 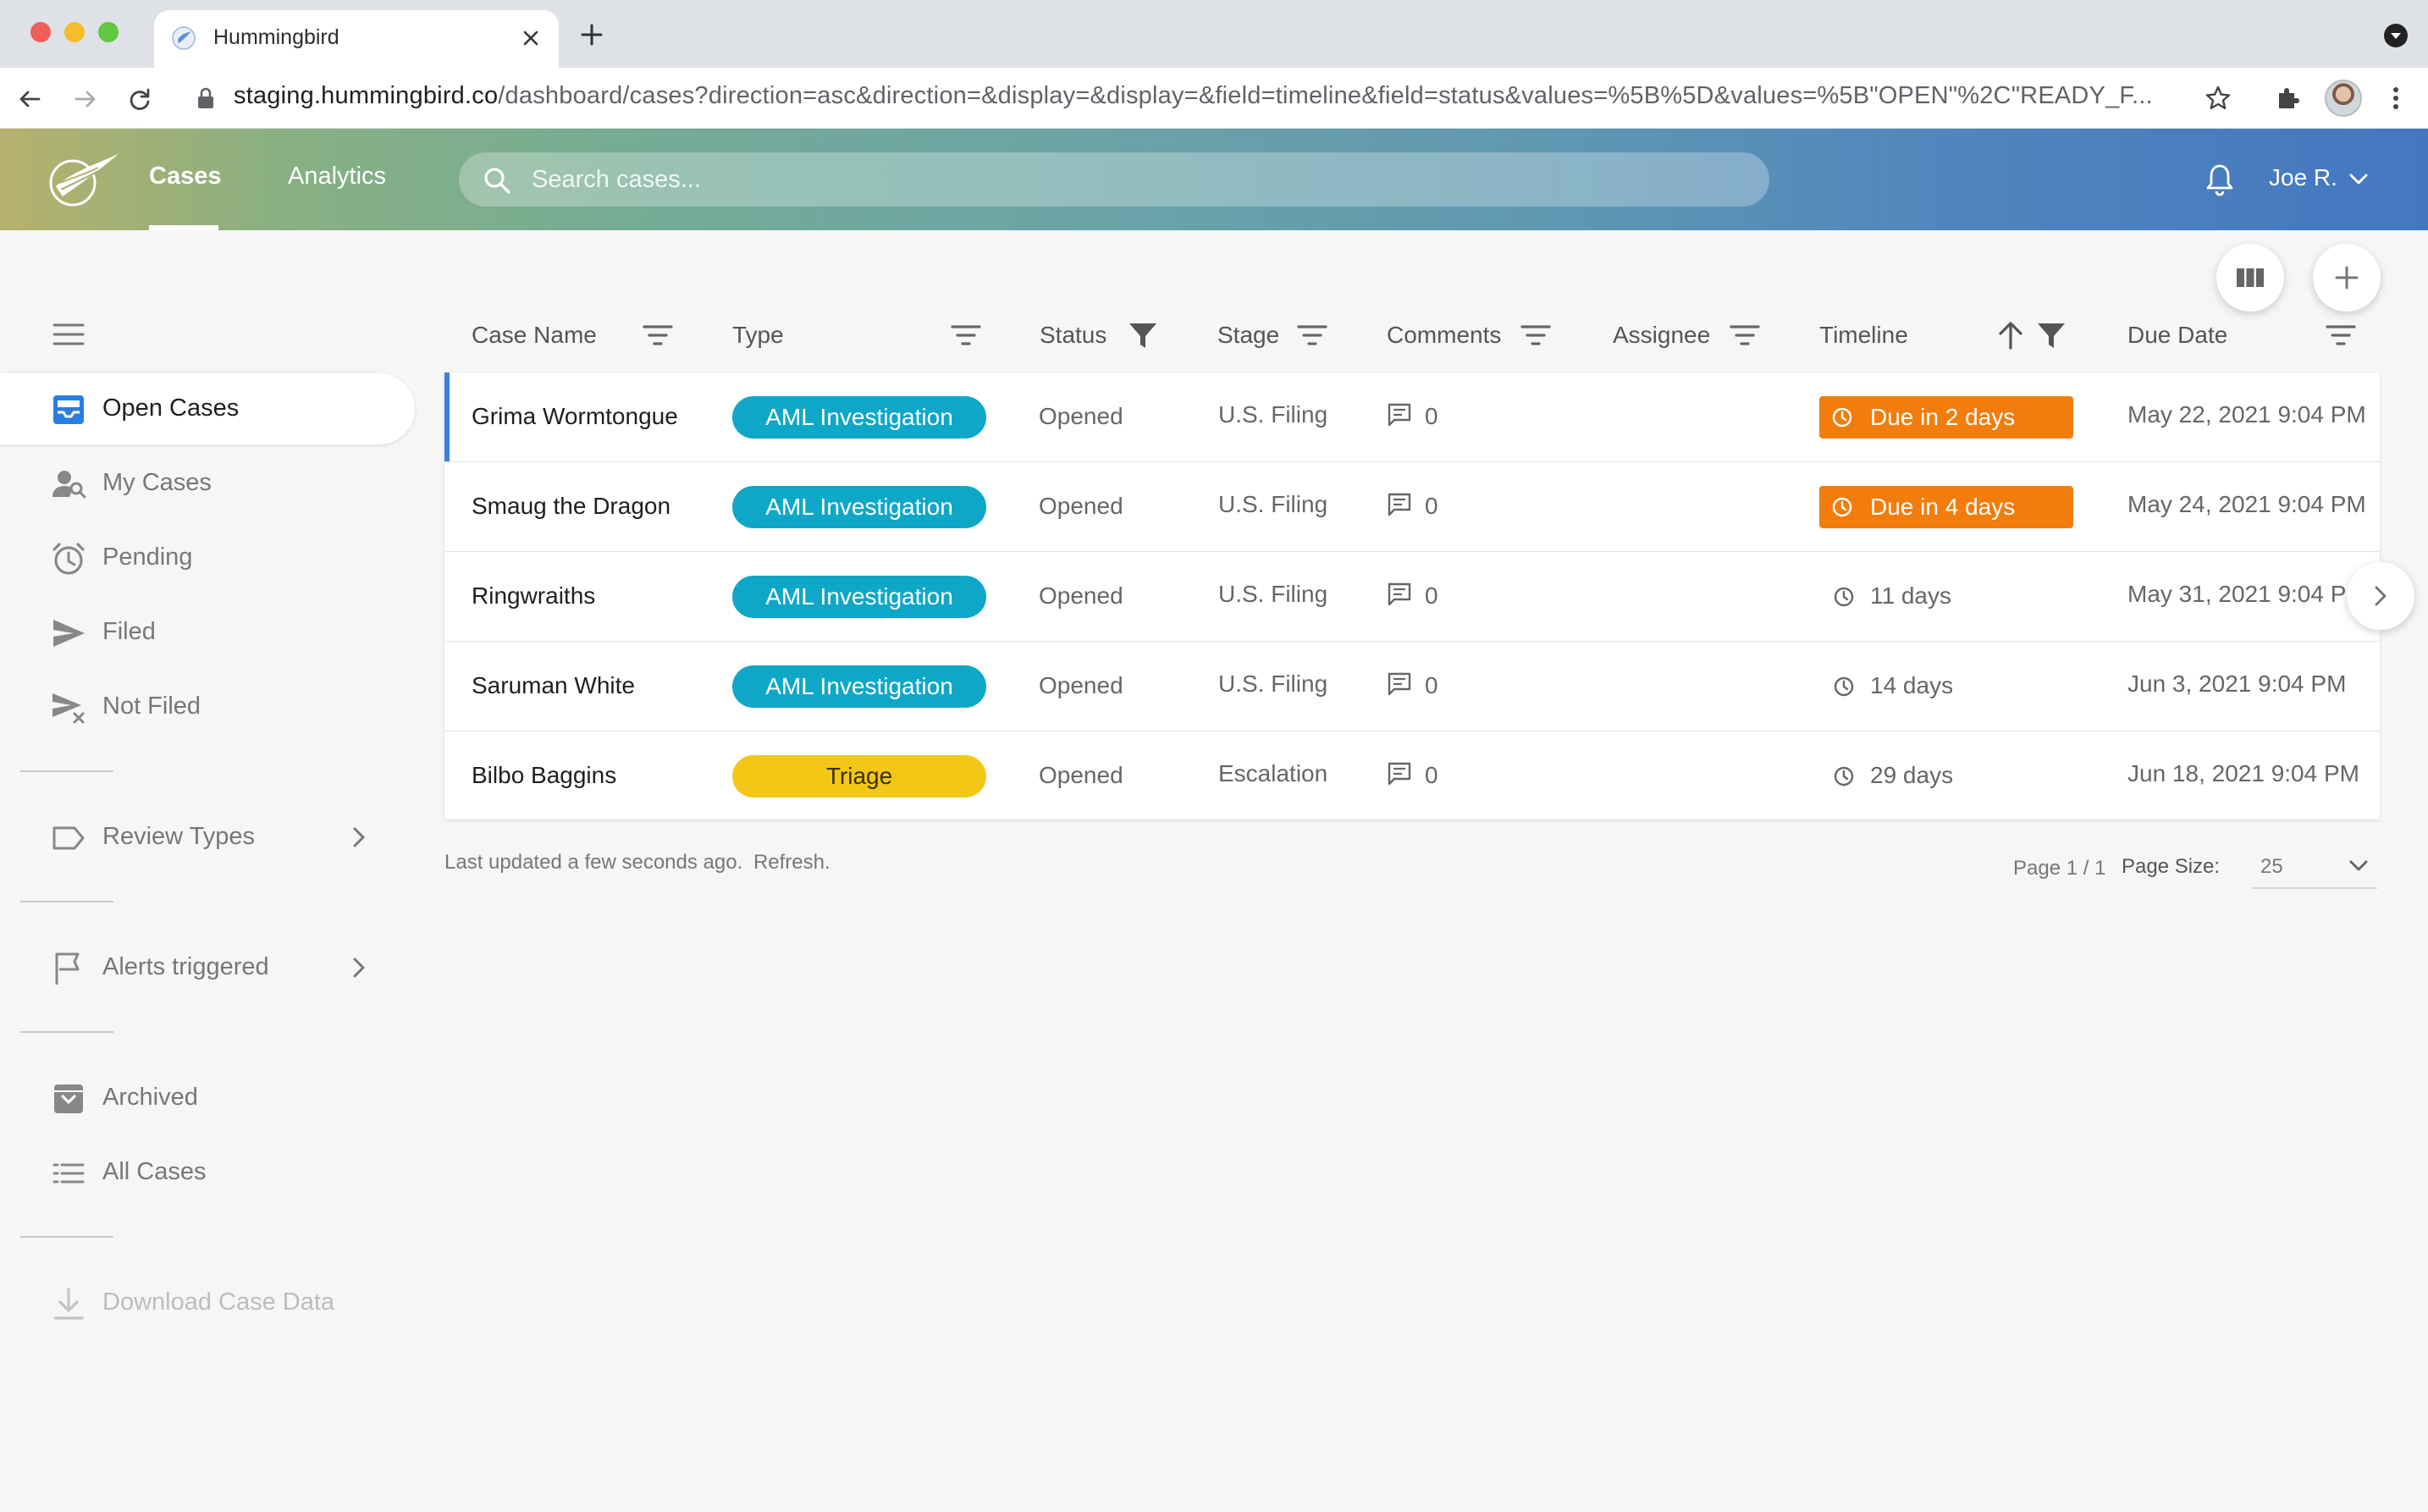 I want to click on reload-icon, so click(x=139, y=99).